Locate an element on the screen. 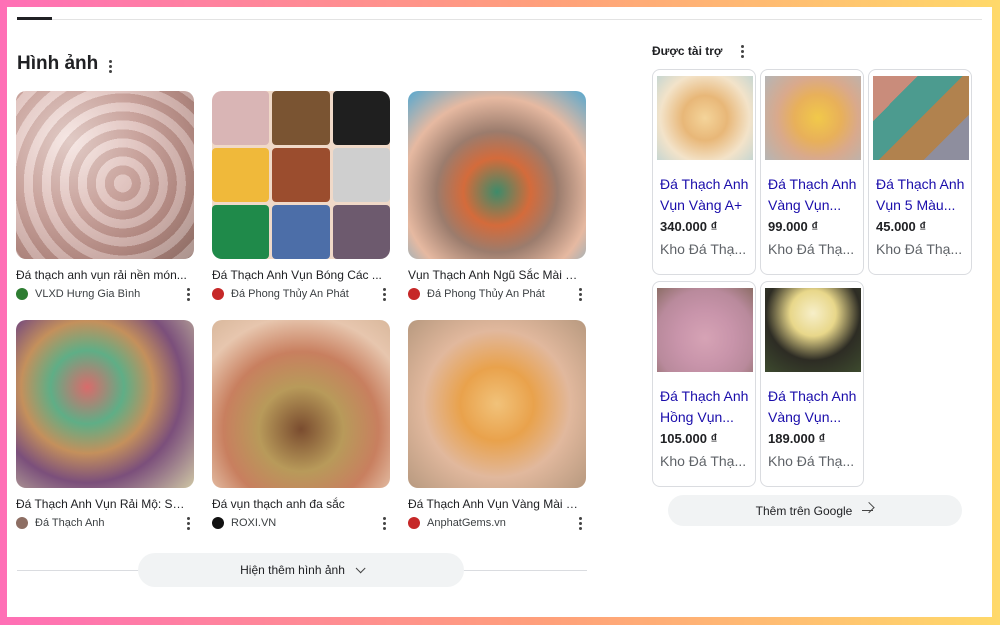 The image size is (1000, 625). product-price: 189.000 ₫ is located at coordinates (797, 438).